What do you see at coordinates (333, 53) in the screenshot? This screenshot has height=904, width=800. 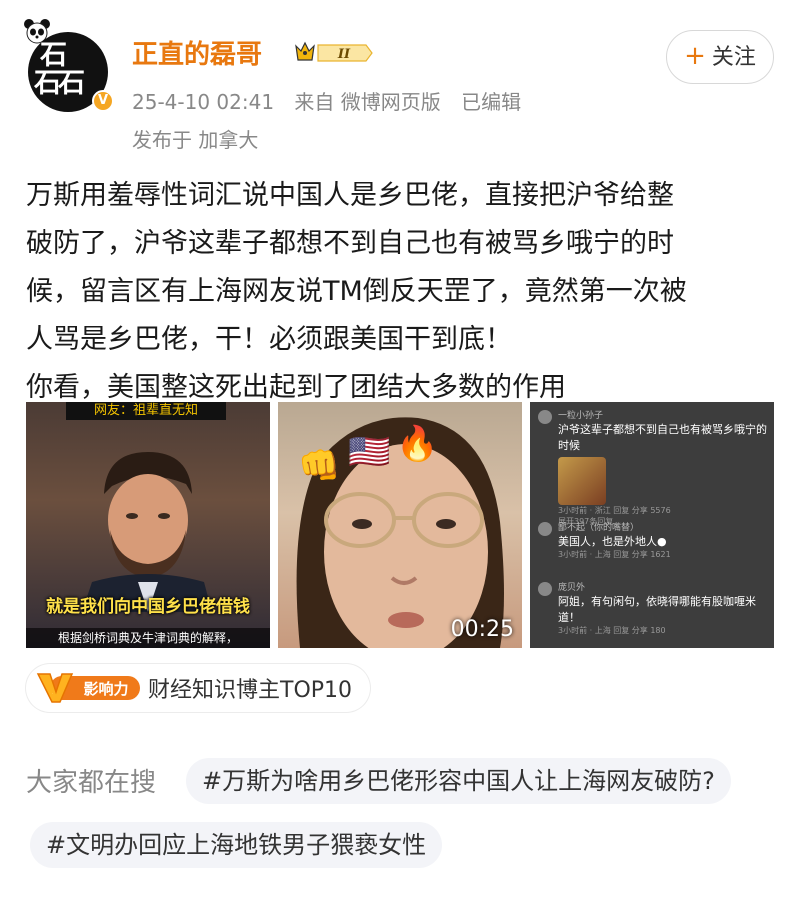 I see `vip-crown-badge-icon: II` at bounding box center [333, 53].